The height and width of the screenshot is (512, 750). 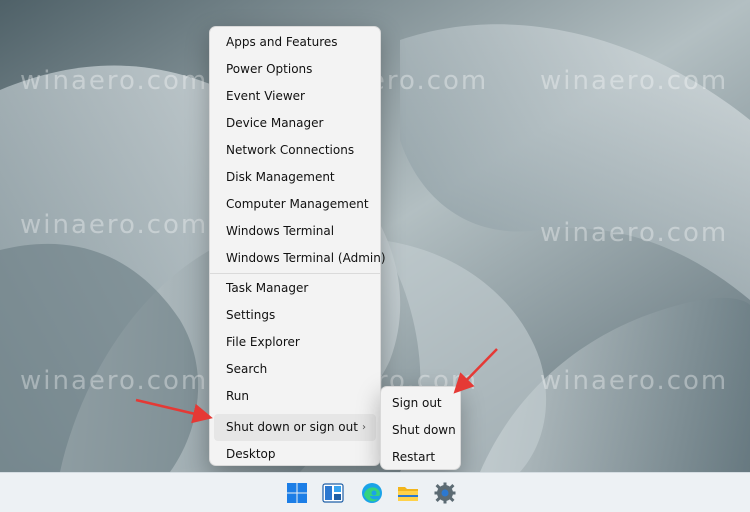 What do you see at coordinates (295, 342) in the screenshot?
I see `menu-item-file-explorer: File Explorer` at bounding box center [295, 342].